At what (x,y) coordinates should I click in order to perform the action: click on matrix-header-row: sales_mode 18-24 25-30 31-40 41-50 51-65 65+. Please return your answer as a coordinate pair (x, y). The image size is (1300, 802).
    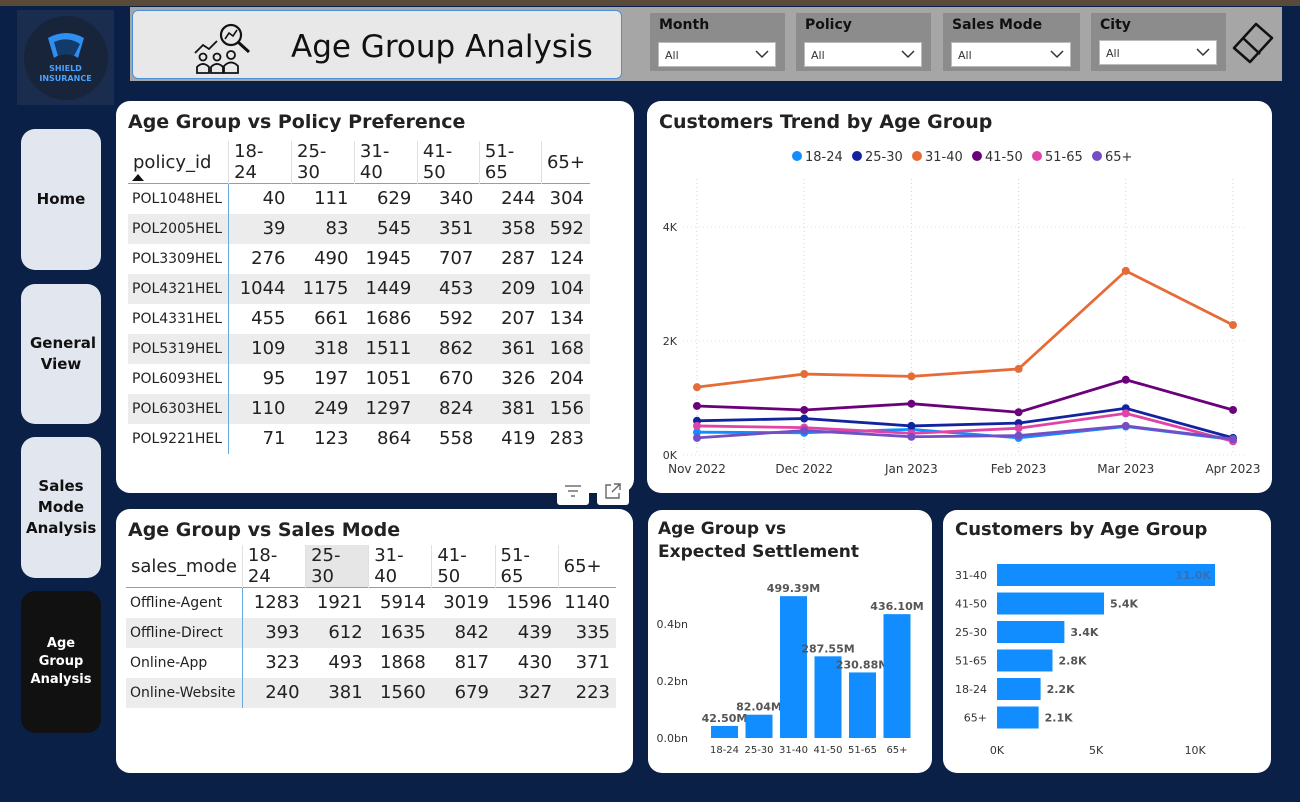
    Looking at the image, I should click on (371, 566).